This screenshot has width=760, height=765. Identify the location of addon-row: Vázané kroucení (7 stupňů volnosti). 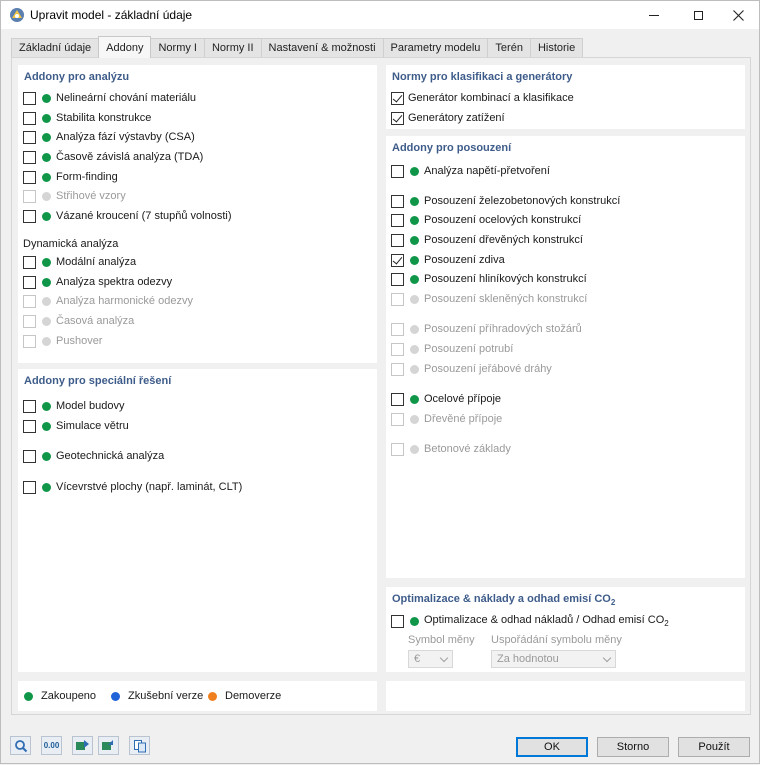
(127, 216).